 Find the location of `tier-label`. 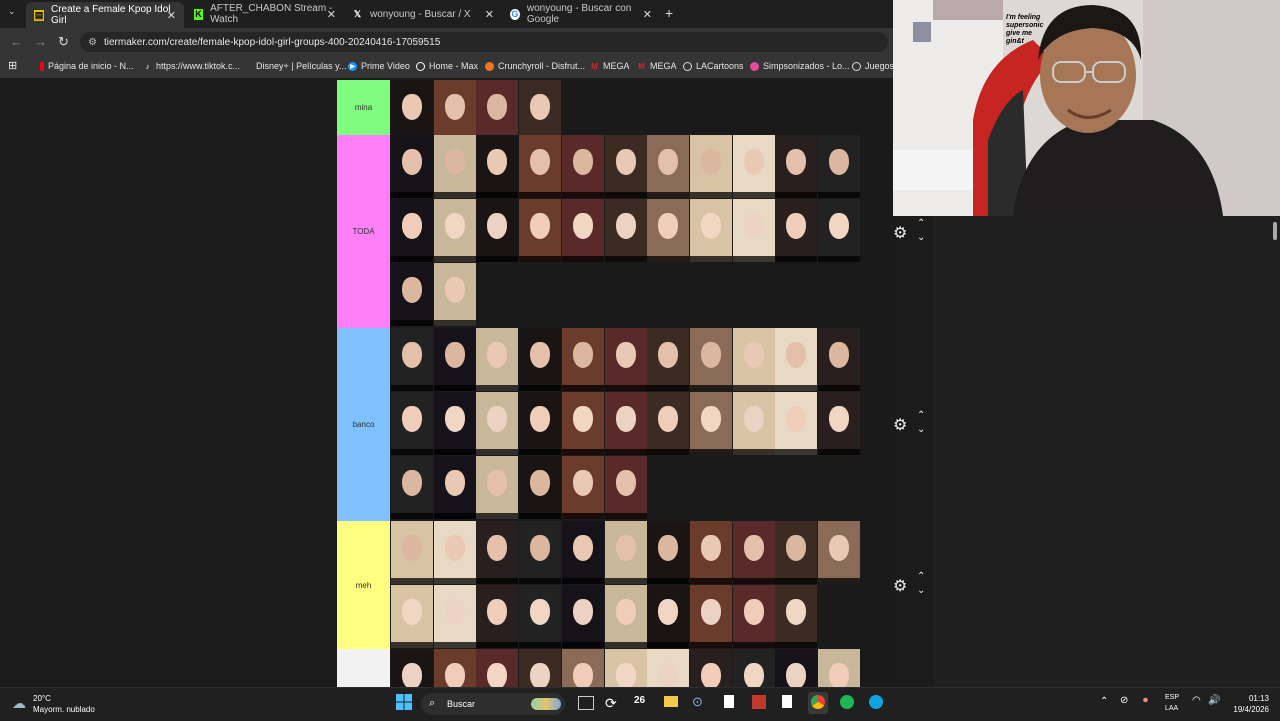

tier-label is located at coordinates (363, 668).